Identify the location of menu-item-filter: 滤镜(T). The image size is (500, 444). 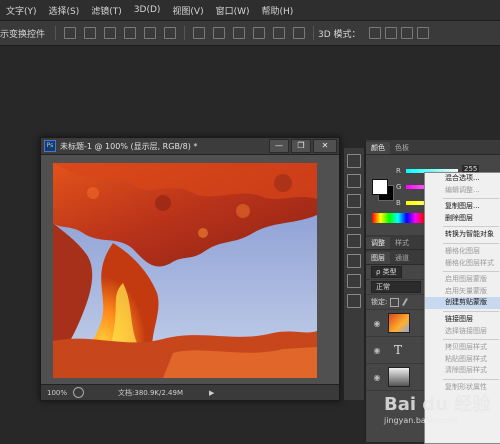
(106, 10).